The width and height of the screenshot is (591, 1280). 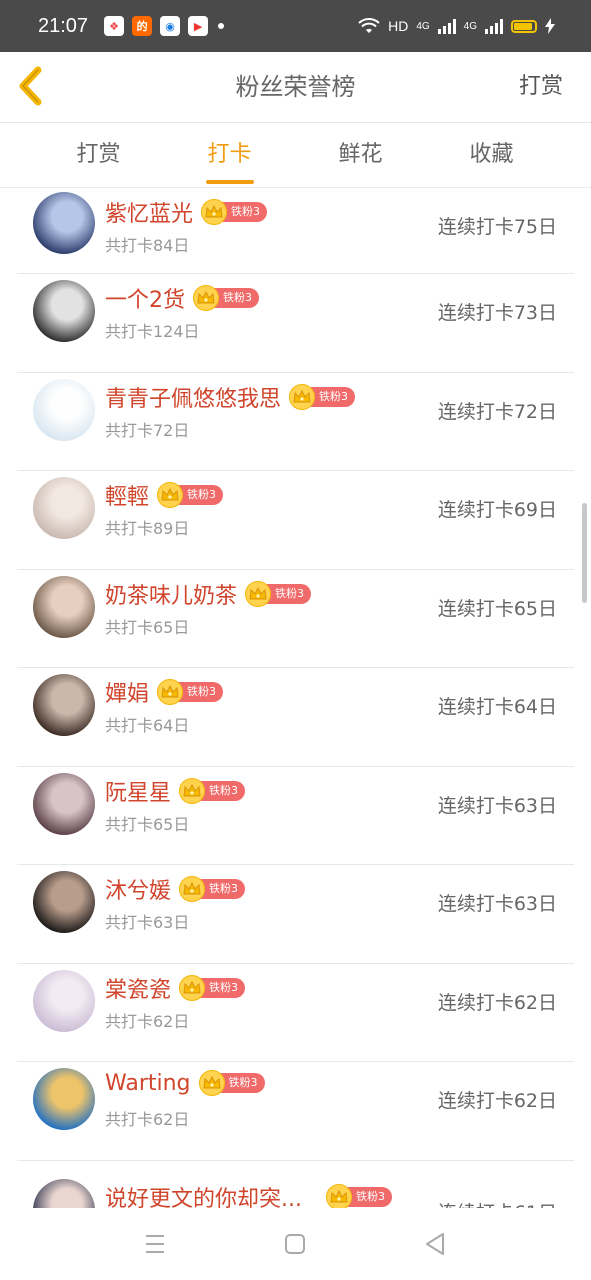 I want to click on notification-icons: ❖ 的 ◉ ▶, so click(x=164, y=26).